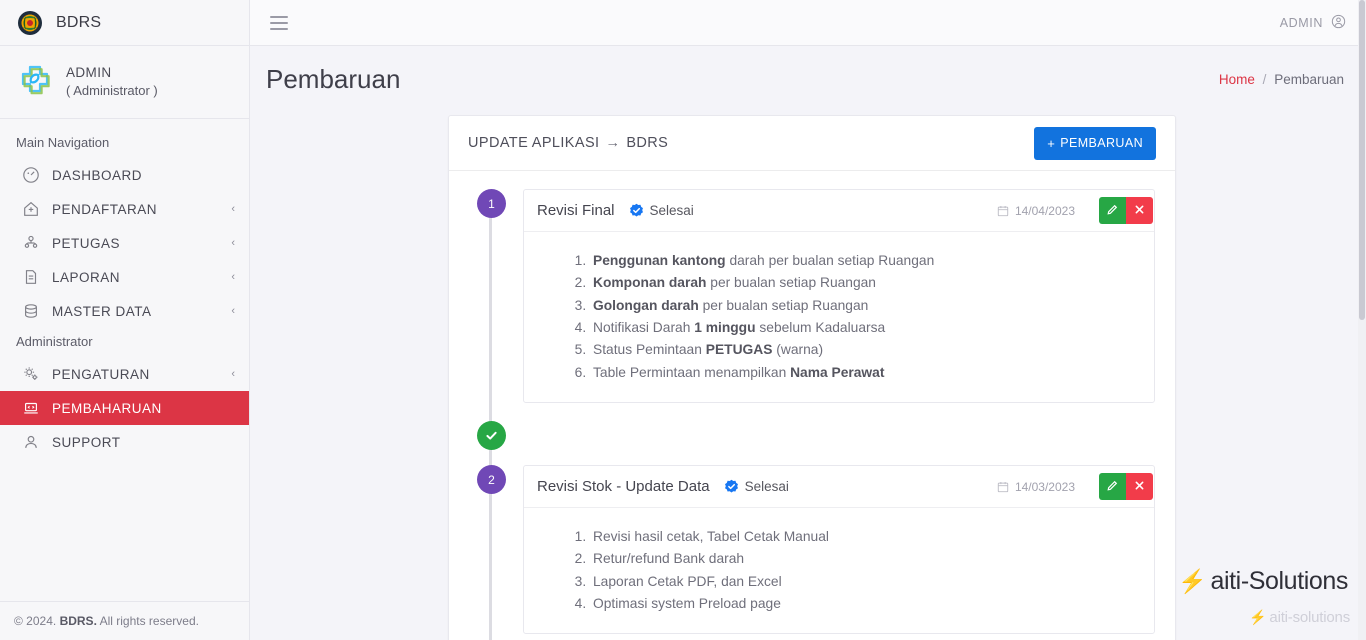  I want to click on sidebar-item-dashboard: DASHBOARD, so click(124, 175).